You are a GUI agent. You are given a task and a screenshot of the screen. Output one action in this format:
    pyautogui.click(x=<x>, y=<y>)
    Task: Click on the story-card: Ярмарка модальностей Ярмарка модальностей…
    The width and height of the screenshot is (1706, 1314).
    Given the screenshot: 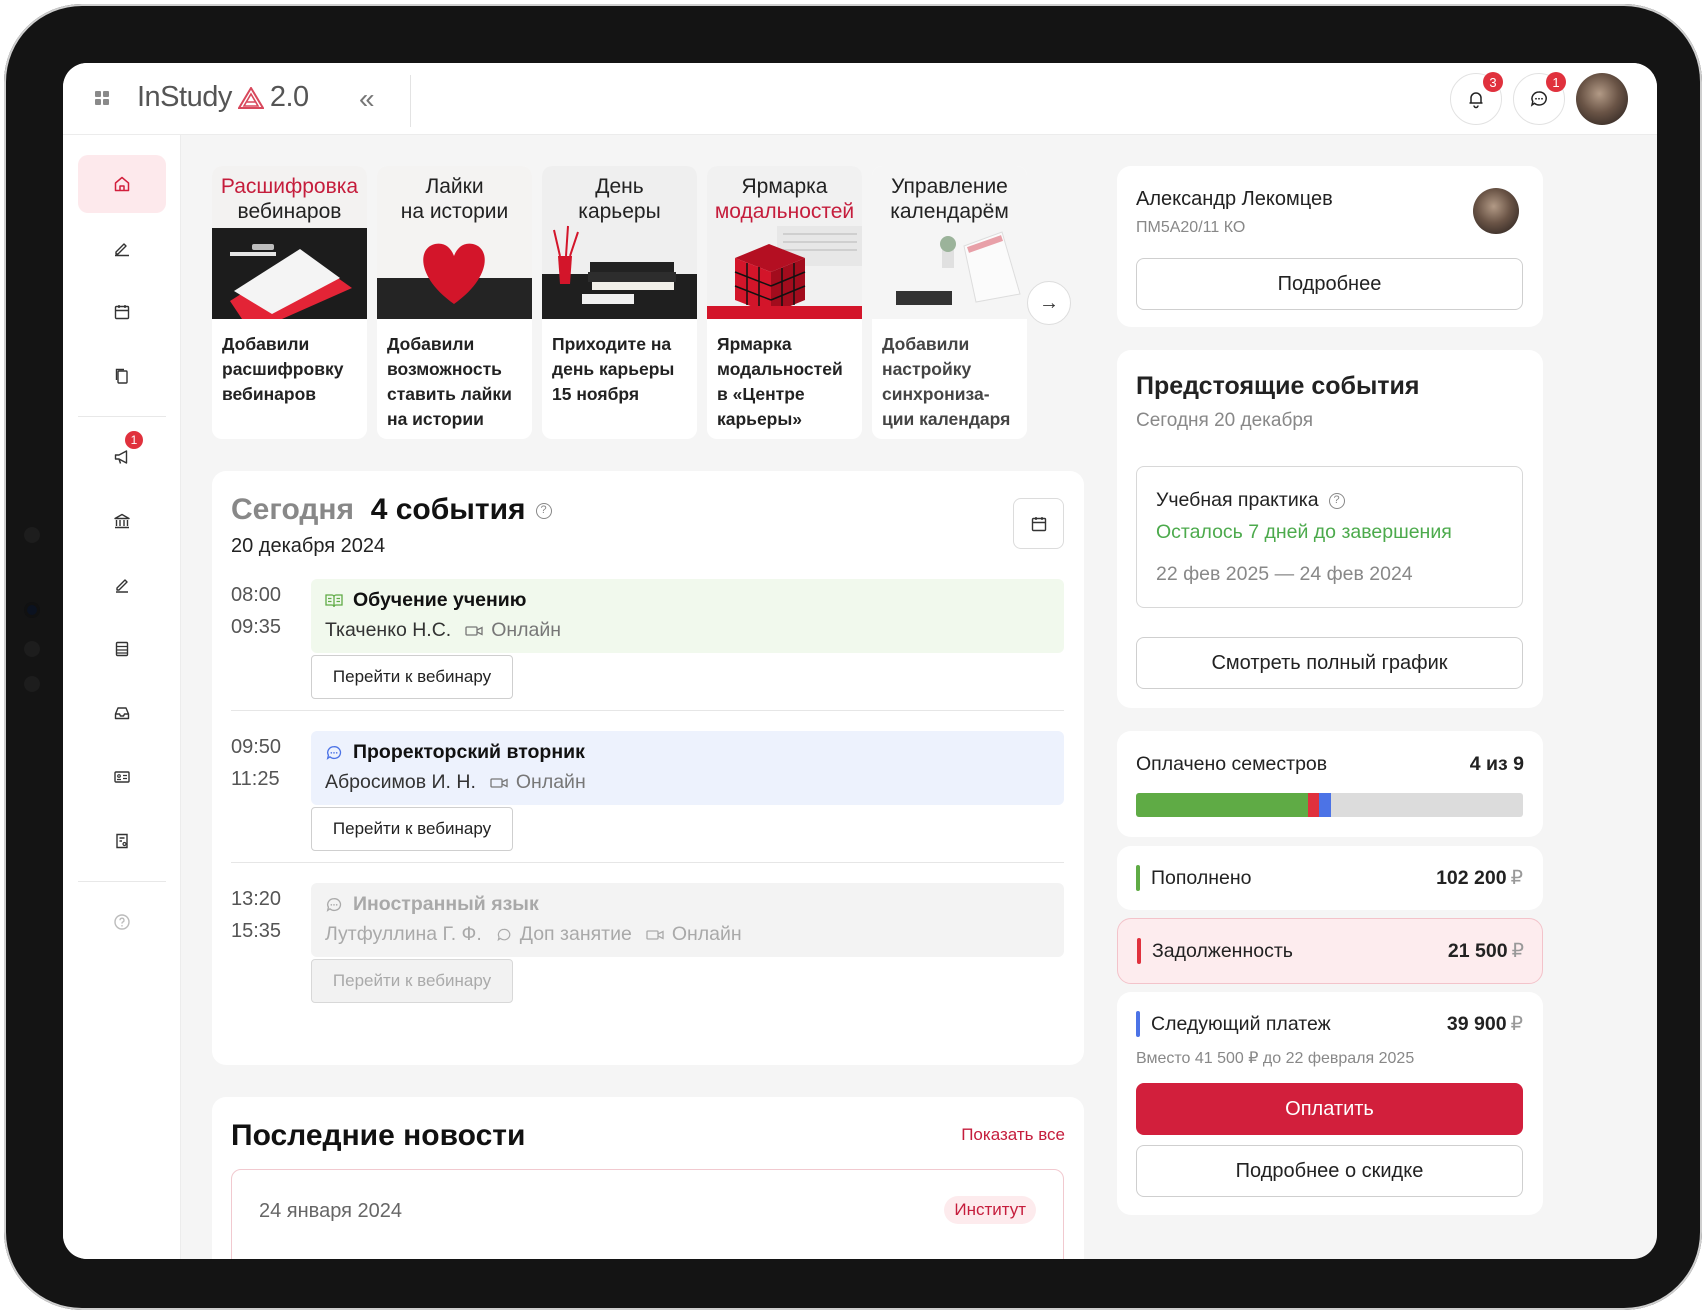 What is the action you would take?
    pyautogui.click(x=784, y=302)
    